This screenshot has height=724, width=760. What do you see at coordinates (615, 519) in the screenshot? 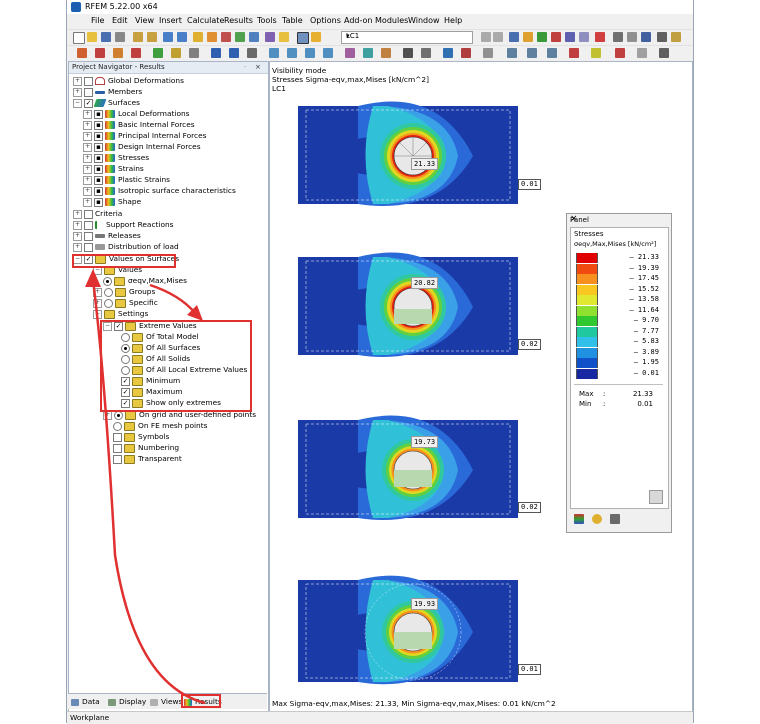
I see `filter-icon` at bounding box center [615, 519].